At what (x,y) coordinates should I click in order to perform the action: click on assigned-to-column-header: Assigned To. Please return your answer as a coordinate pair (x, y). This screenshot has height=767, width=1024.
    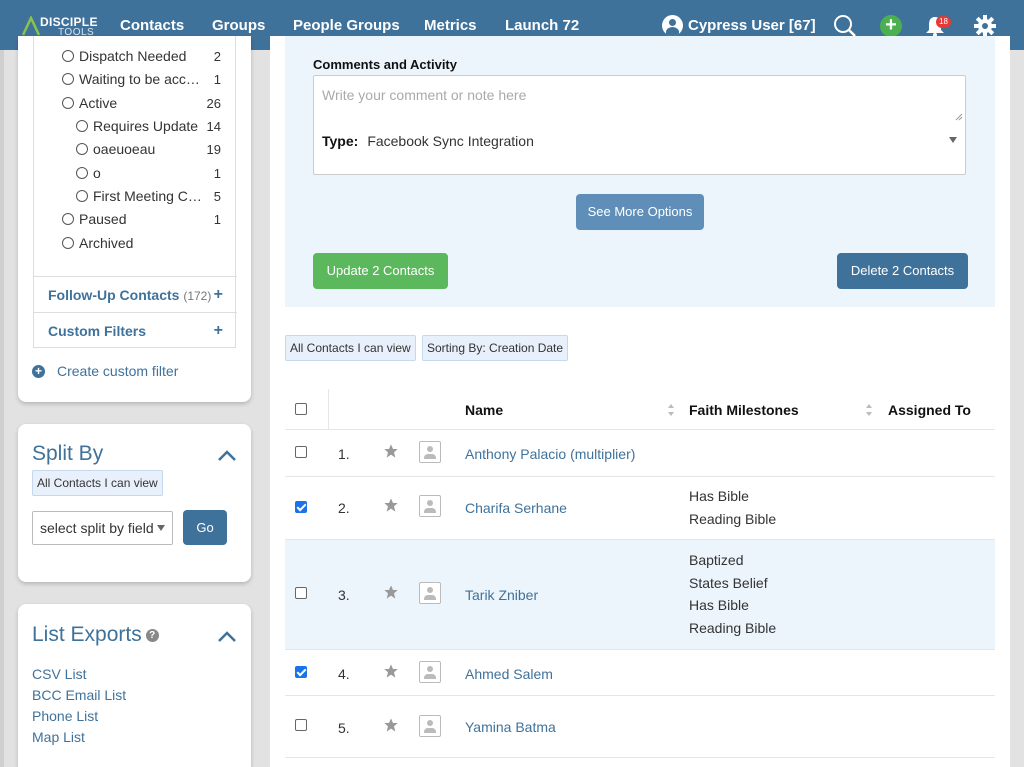
    Looking at the image, I should click on (929, 410).